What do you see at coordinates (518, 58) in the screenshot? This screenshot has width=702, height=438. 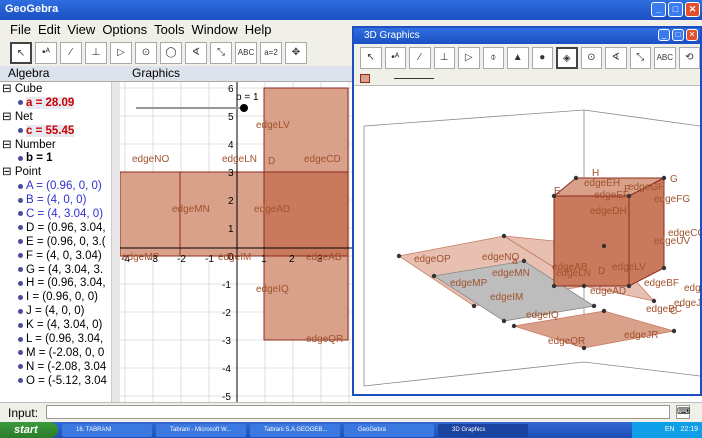 I see `pyramid-icon: ▲` at bounding box center [518, 58].